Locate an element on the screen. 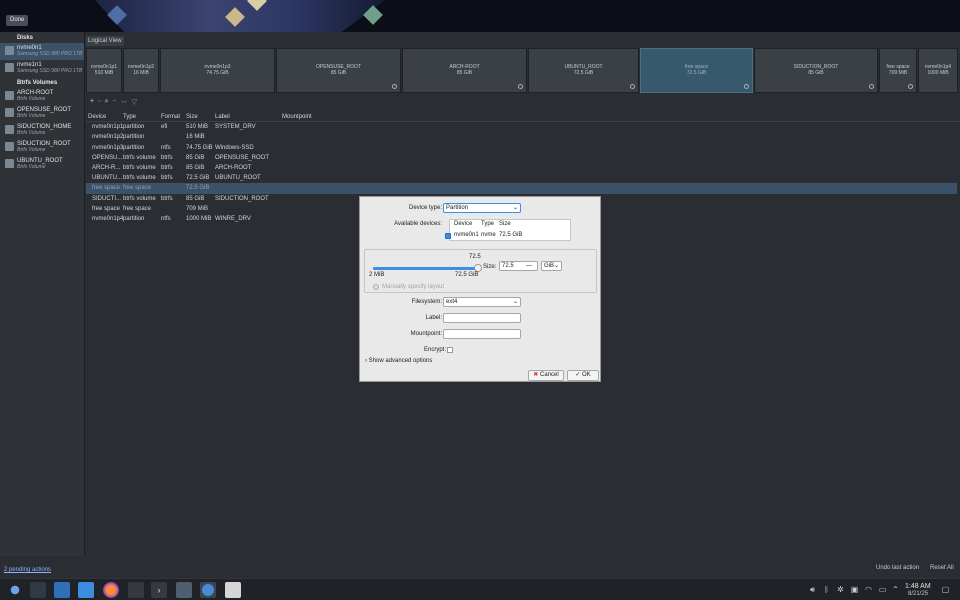 The image size is (960, 600). disk-detail: Samsung SSD 980 PRO 1TB is located at coordinates (50, 71).